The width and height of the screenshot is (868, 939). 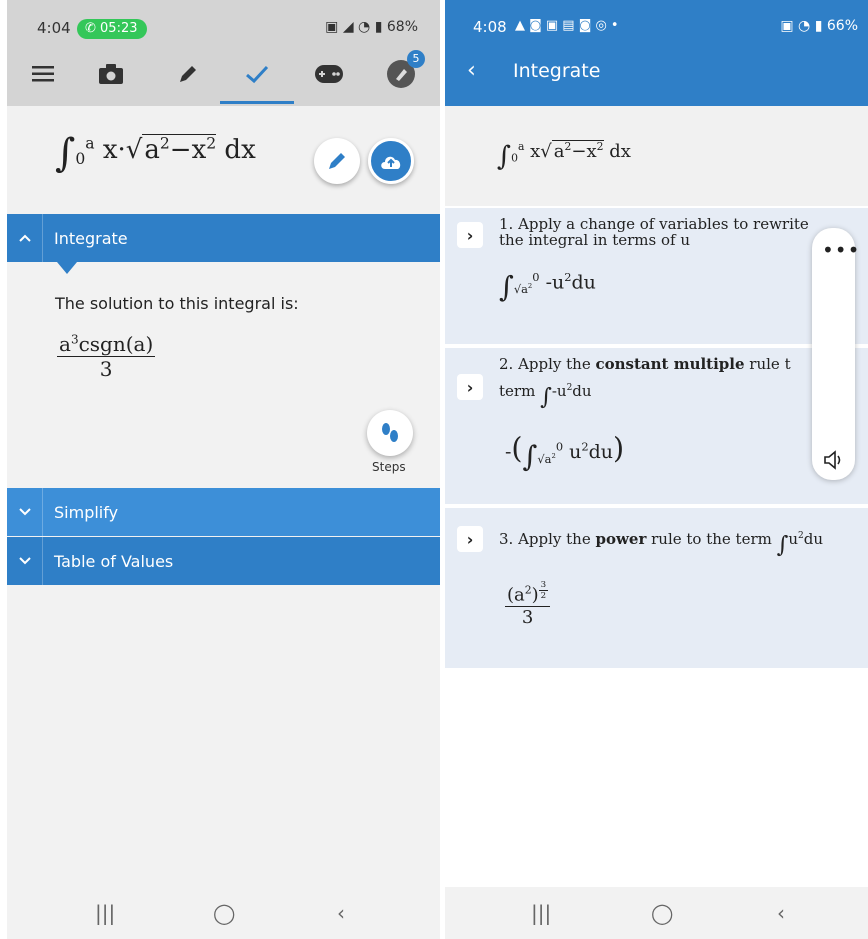 What do you see at coordinates (656, 73) in the screenshot?
I see `app-bar: ‹ Integrate` at bounding box center [656, 73].